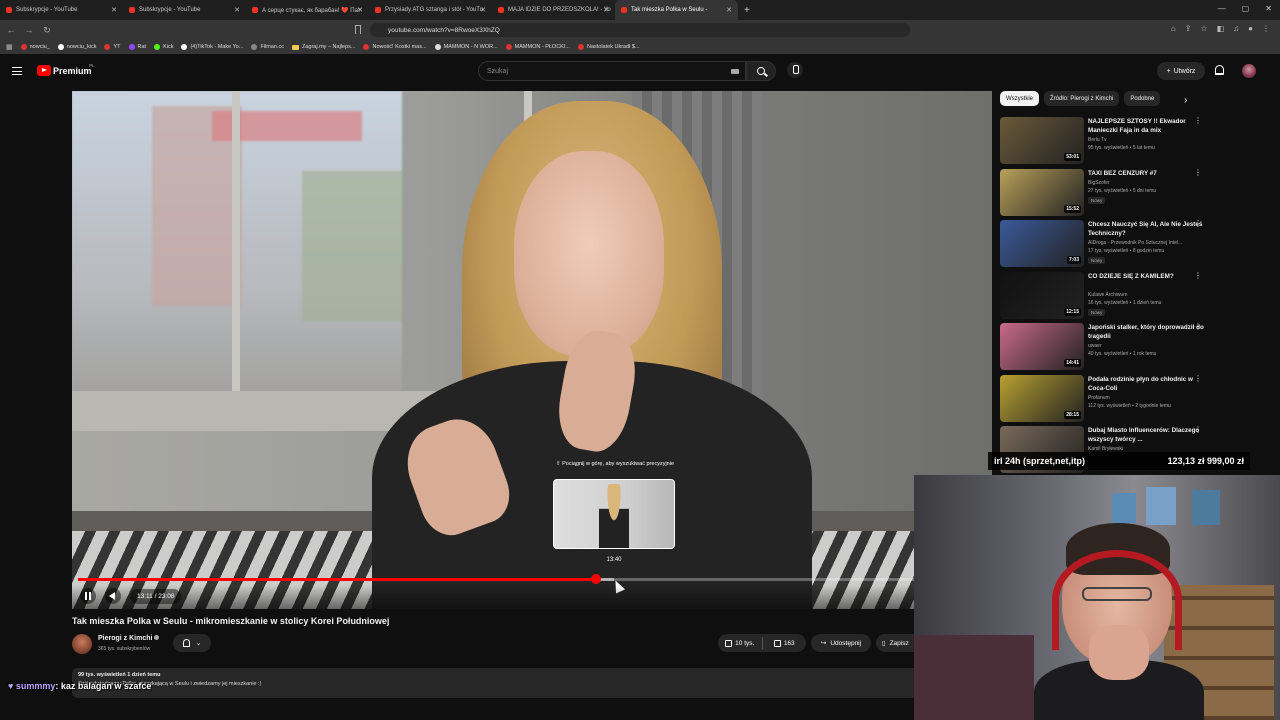  I want to click on recommendation-thumbnail: 15:52, so click(1042, 192).